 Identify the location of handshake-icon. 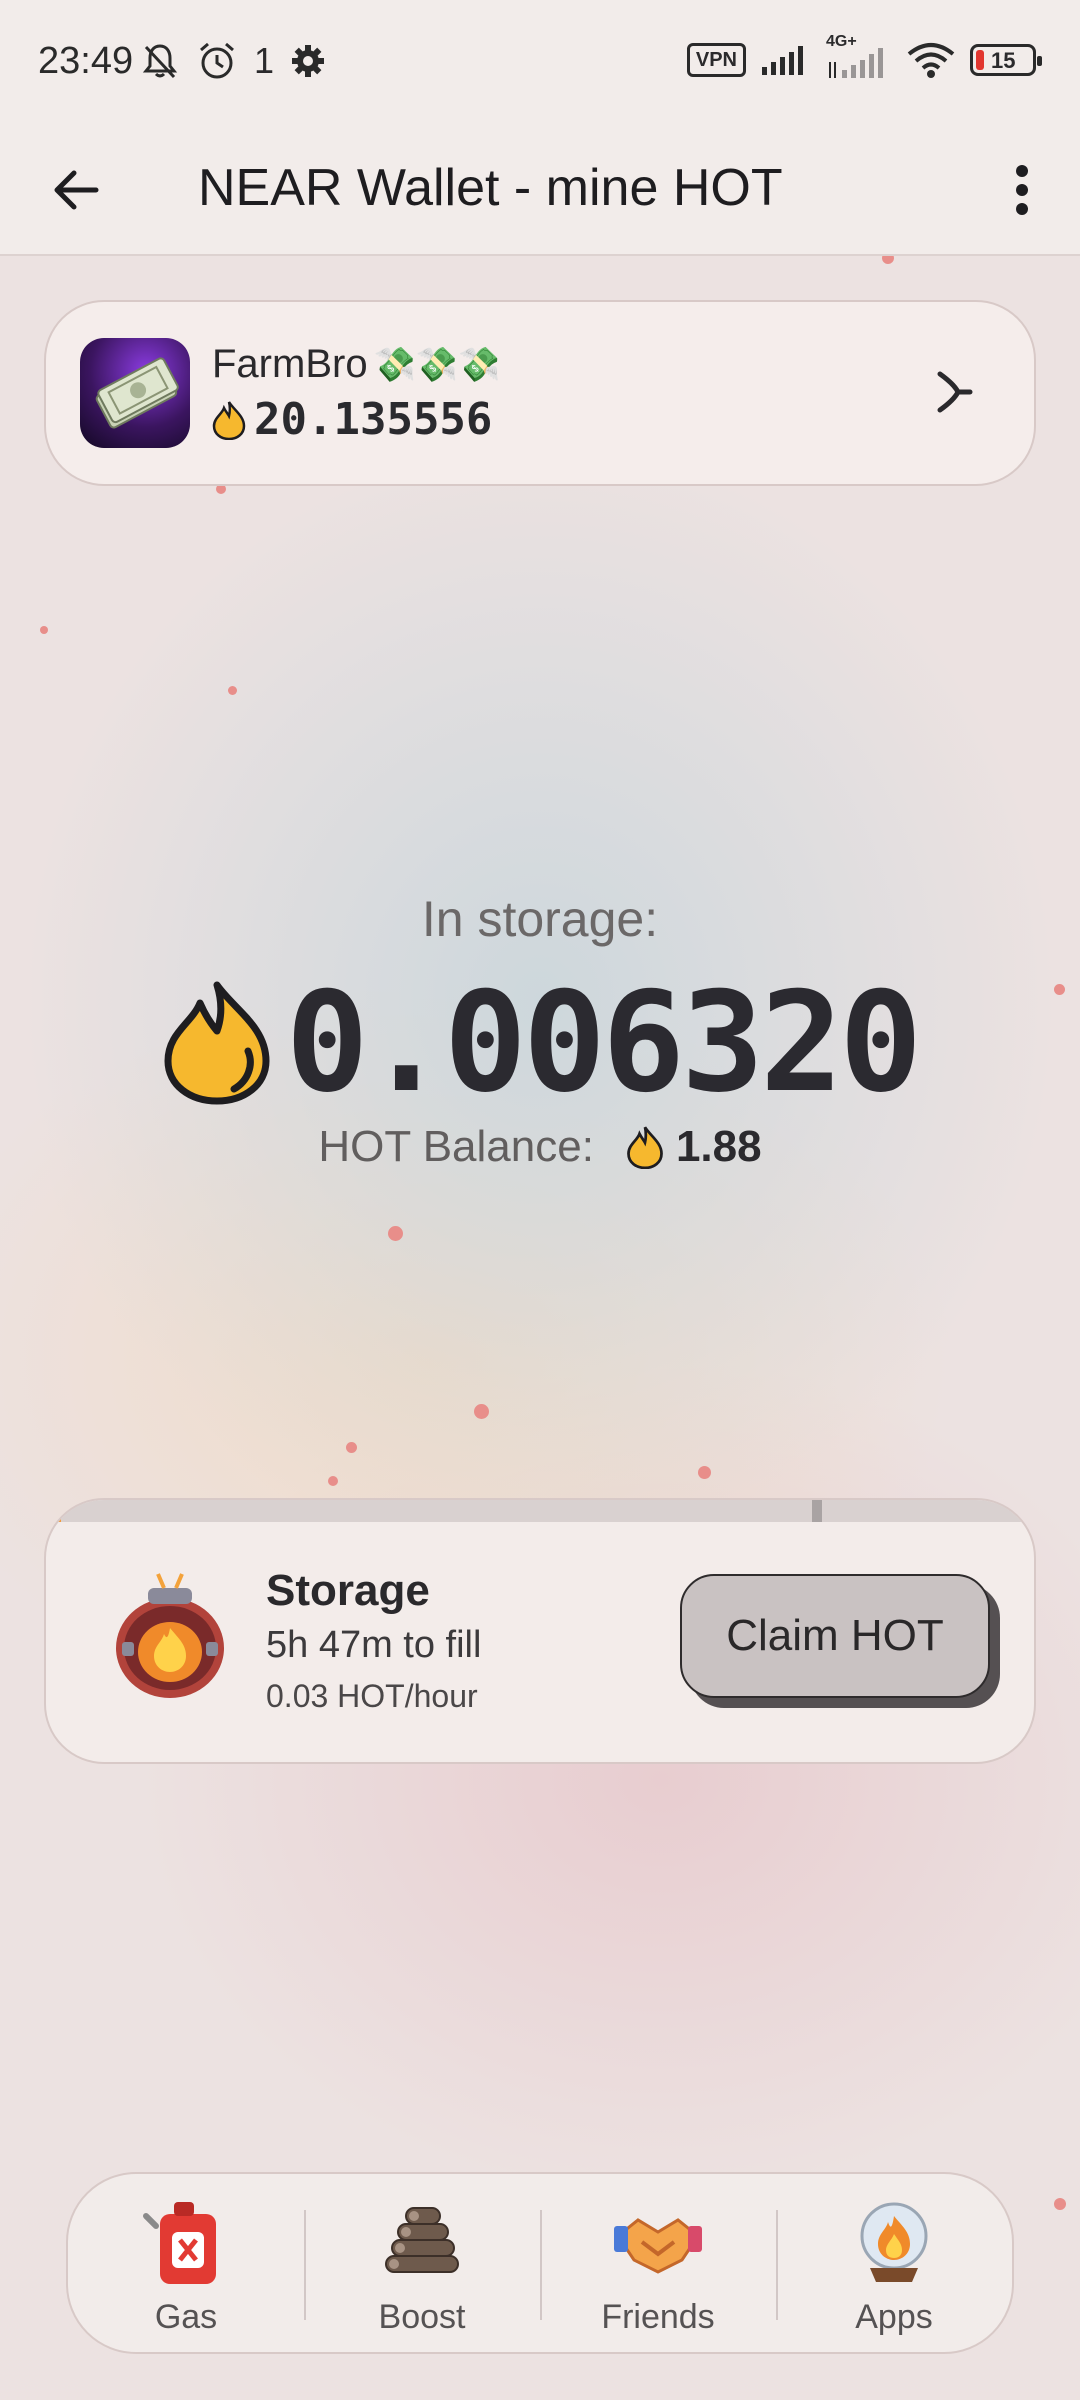
(658, 2246).